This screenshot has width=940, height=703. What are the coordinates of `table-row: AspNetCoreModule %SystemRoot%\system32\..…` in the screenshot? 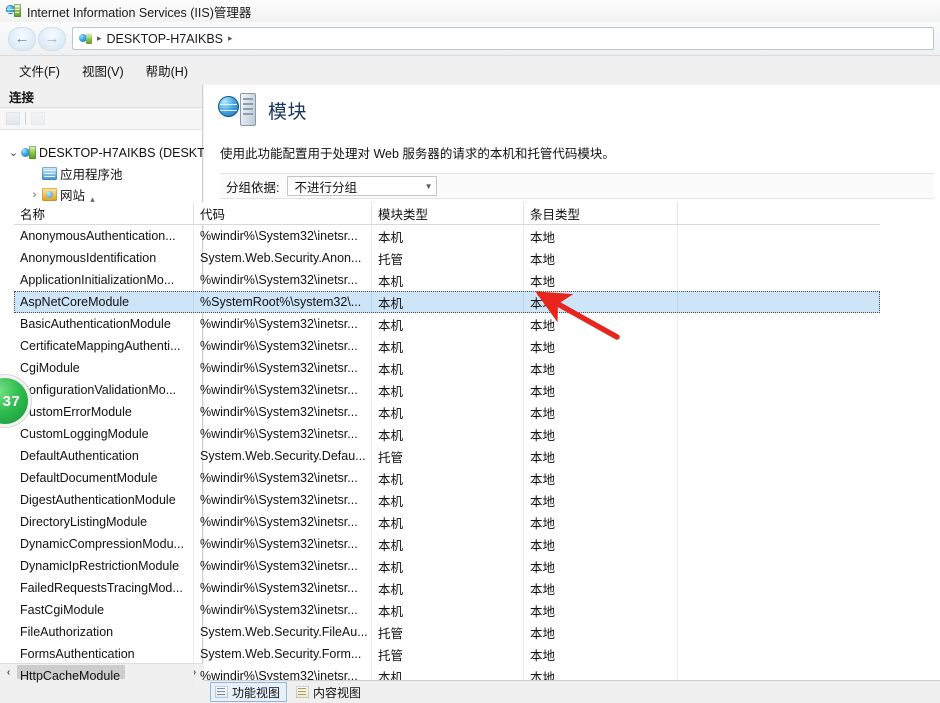 It's located at (447, 302).